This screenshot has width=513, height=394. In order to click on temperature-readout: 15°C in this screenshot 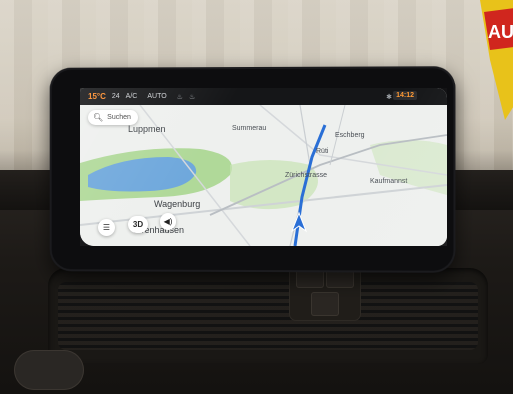, I will do `click(97, 96)`.